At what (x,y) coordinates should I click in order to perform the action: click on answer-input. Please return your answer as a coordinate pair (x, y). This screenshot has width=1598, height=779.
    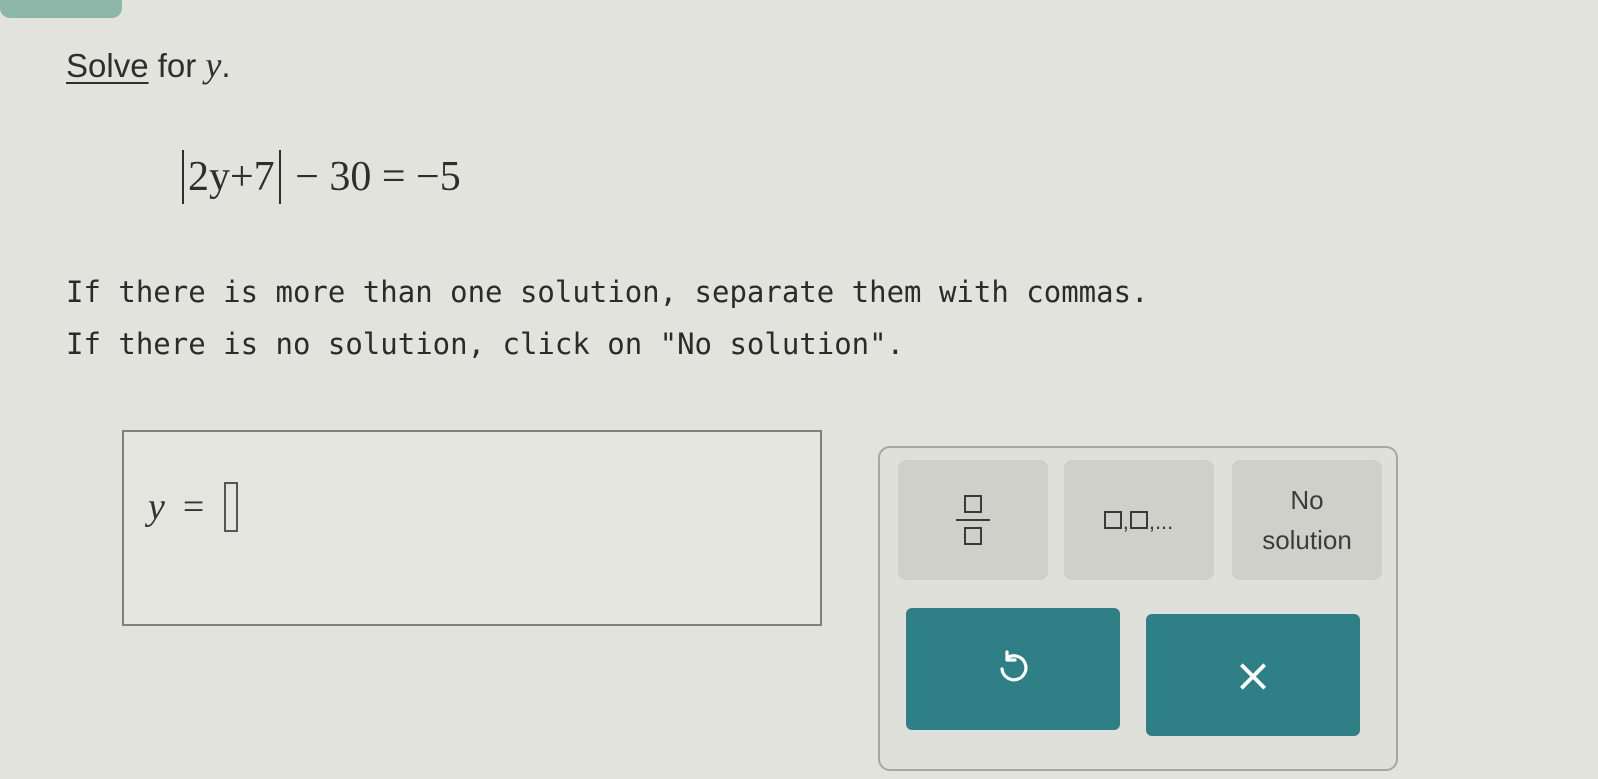
    Looking at the image, I should click on (231, 507).